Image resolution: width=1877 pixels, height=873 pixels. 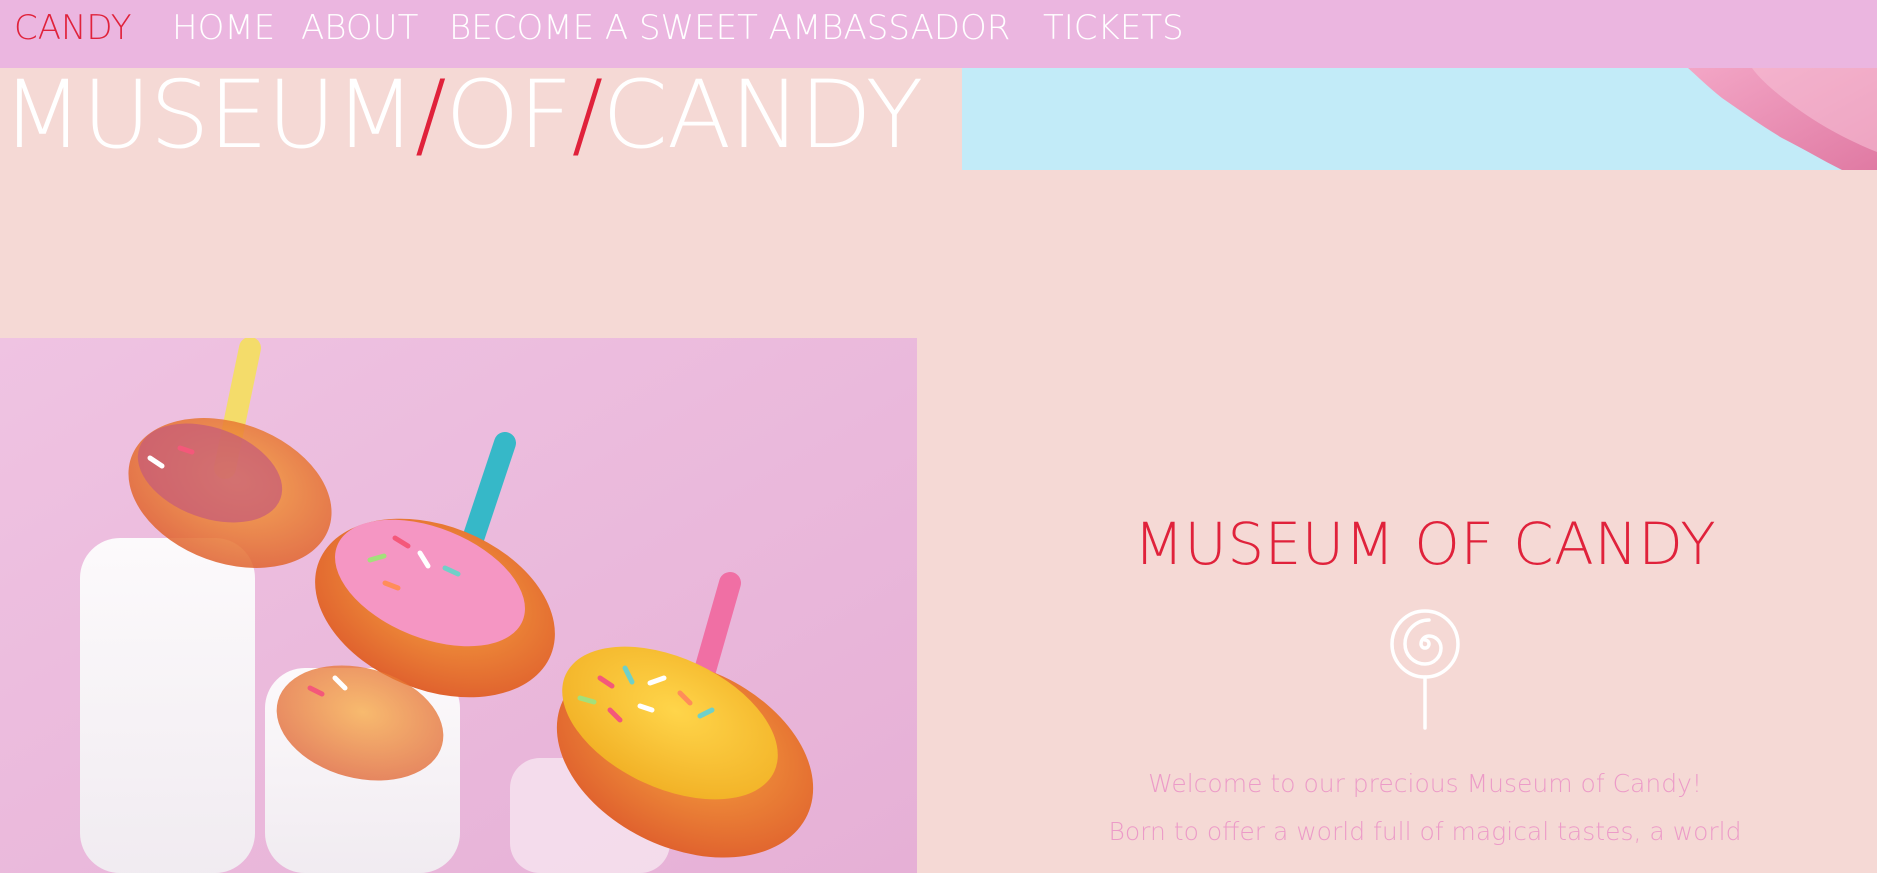 I want to click on nav-ambassador-link: BECOME A SWEET AMBASSADOR, so click(x=729, y=28).